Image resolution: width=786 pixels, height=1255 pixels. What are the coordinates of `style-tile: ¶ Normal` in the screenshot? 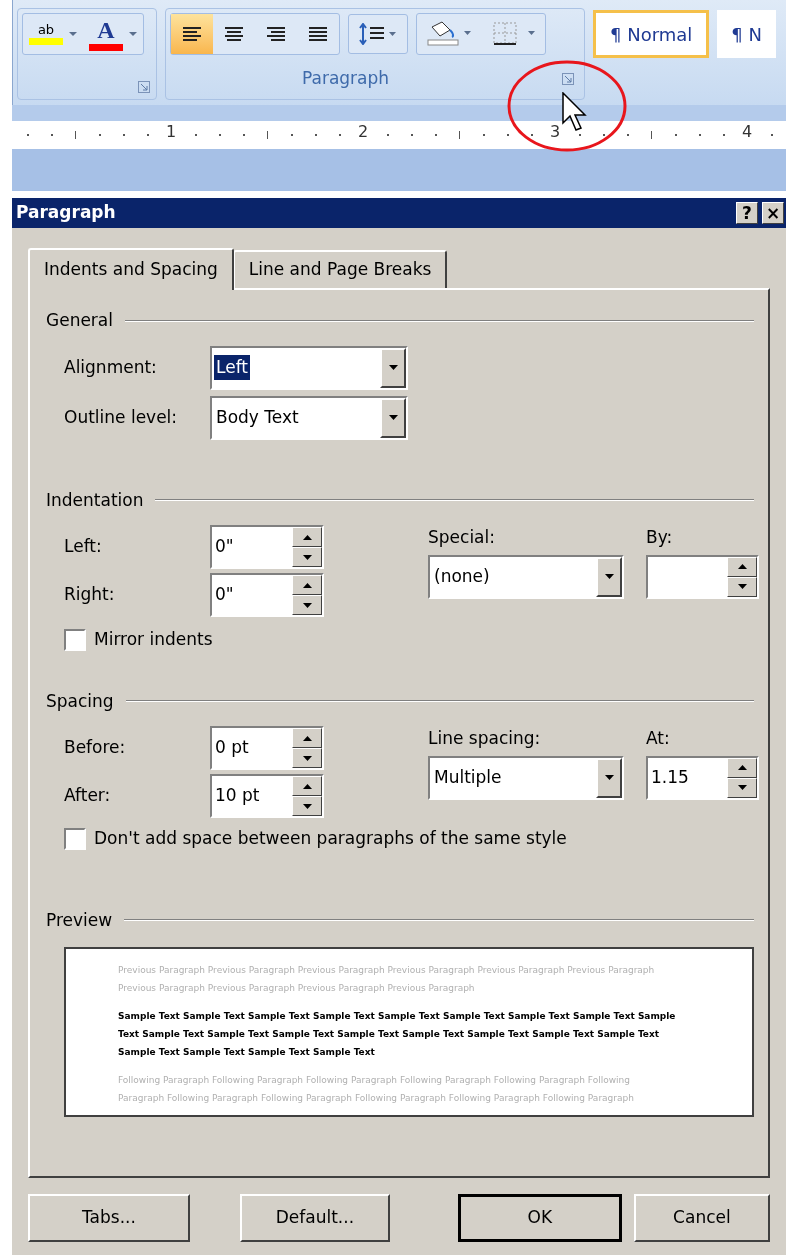 It's located at (651, 34).